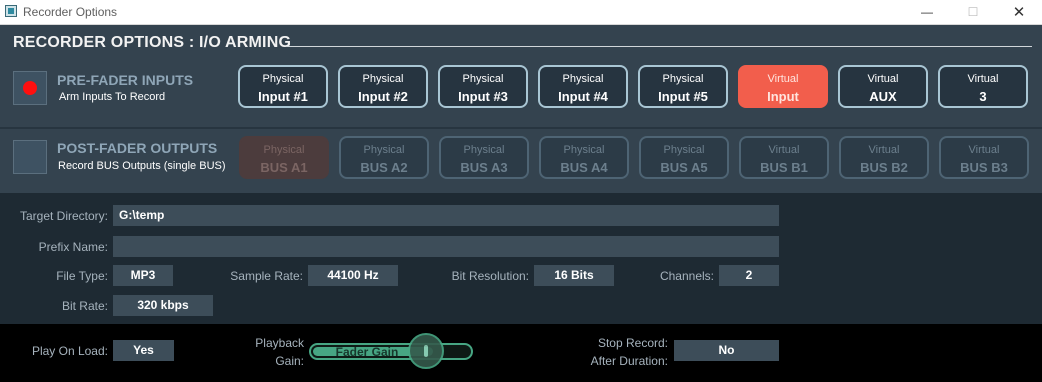 The image size is (1042, 382). Describe the element at coordinates (686, 276) in the screenshot. I see `channels-label: Channels:` at that location.